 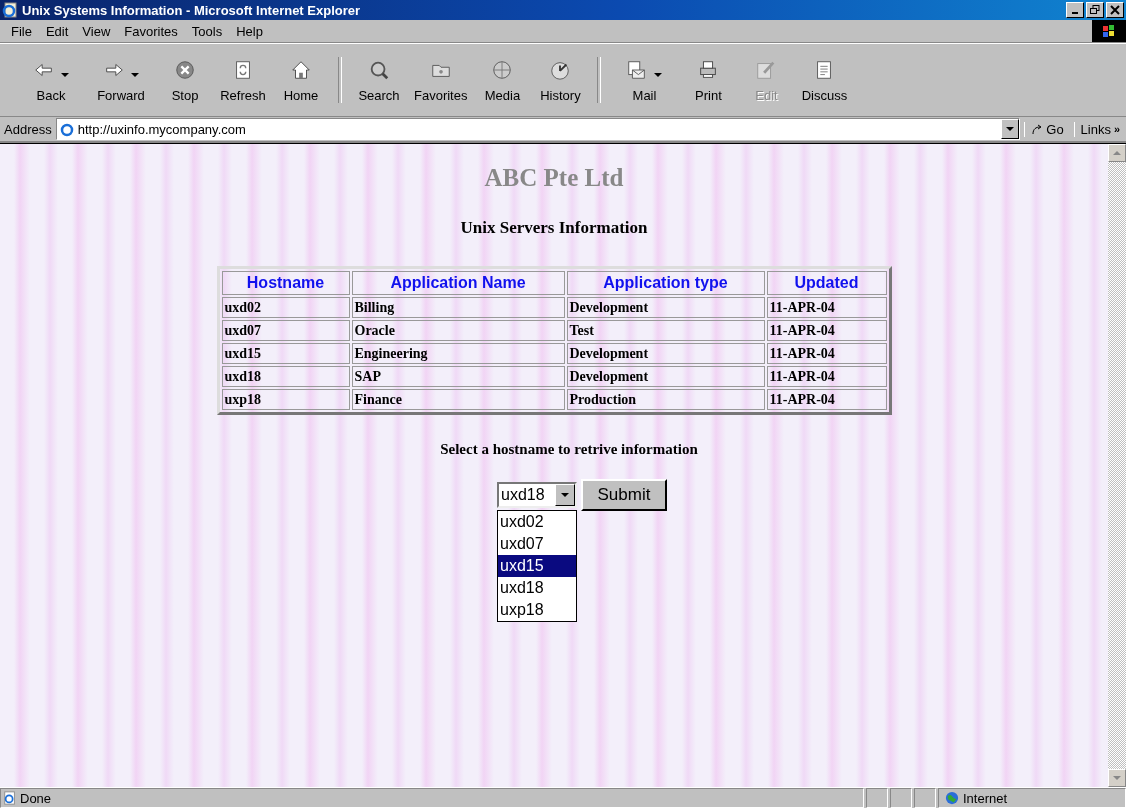 What do you see at coordinates (537, 610) in the screenshot?
I see `dropdown-option: uxp18` at bounding box center [537, 610].